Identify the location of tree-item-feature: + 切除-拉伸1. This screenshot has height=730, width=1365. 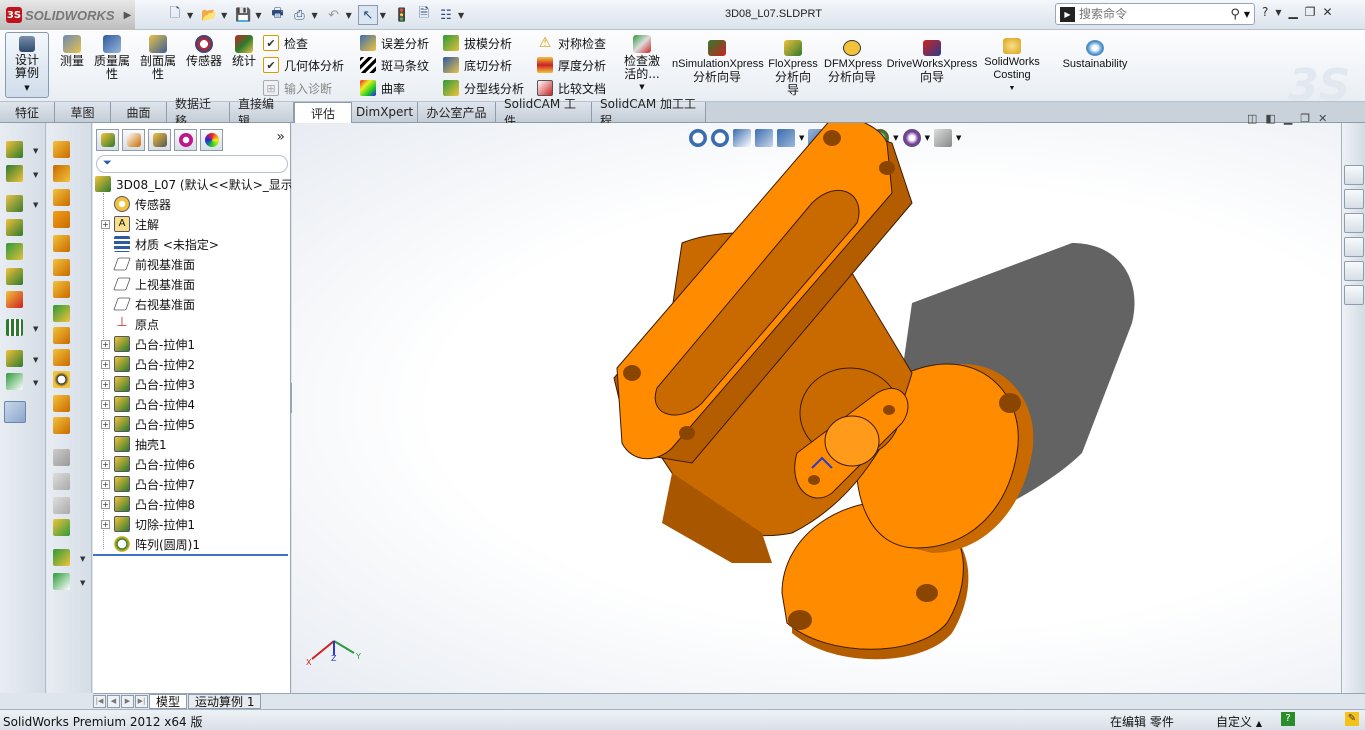
(200, 524).